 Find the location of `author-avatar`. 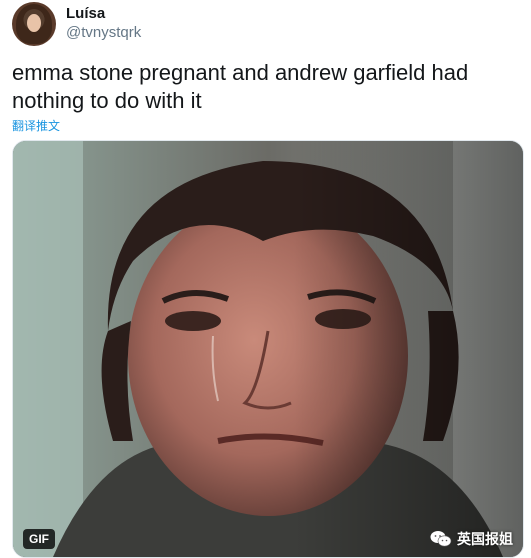

author-avatar is located at coordinates (34, 24).